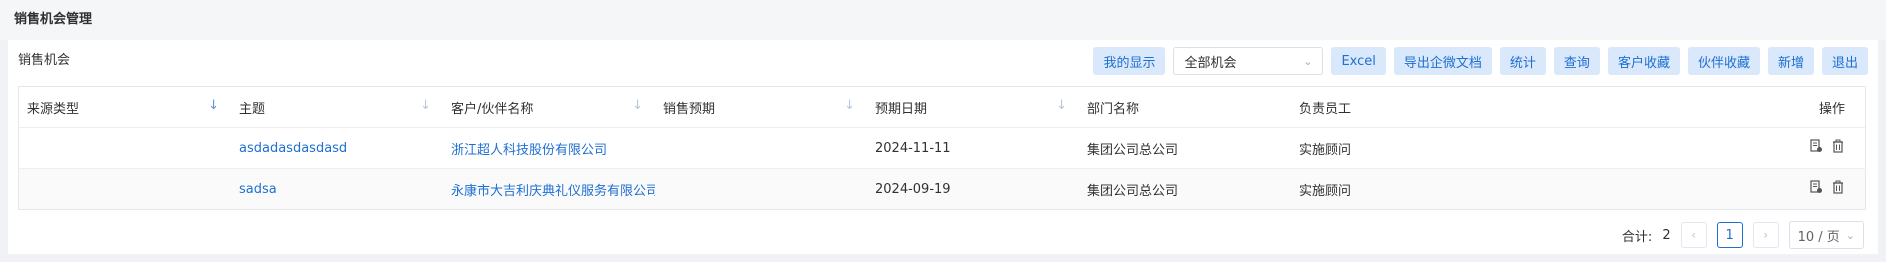  What do you see at coordinates (1113, 109) in the screenshot?
I see `column-header-dept: 部门名称` at bounding box center [1113, 109].